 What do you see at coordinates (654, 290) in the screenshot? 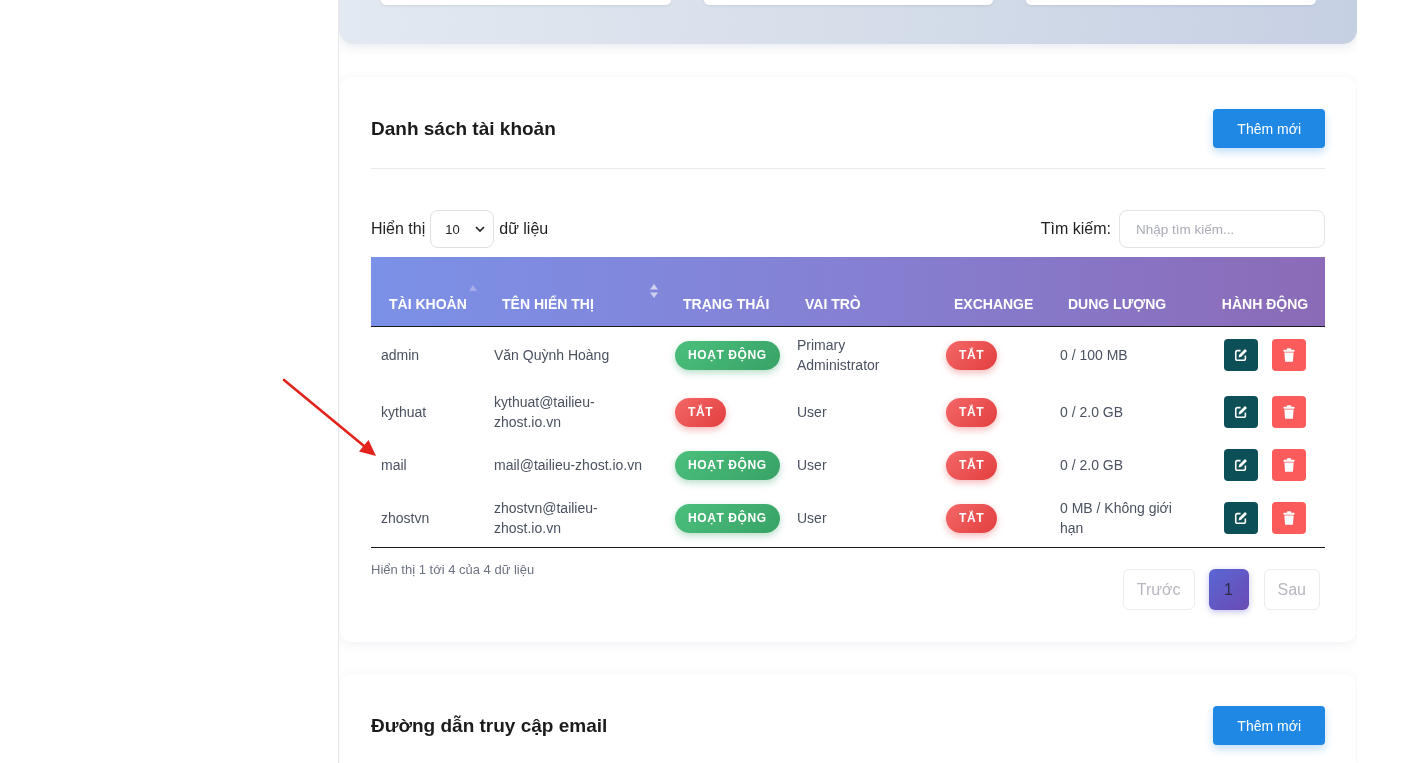
I see `sort-icon` at bounding box center [654, 290].